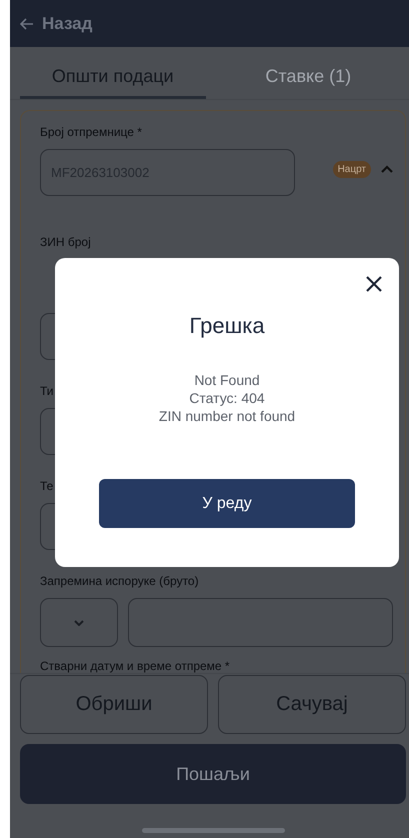 The height and width of the screenshot is (838, 409). What do you see at coordinates (27, 24) in the screenshot?
I see `back-arrow-icon` at bounding box center [27, 24].